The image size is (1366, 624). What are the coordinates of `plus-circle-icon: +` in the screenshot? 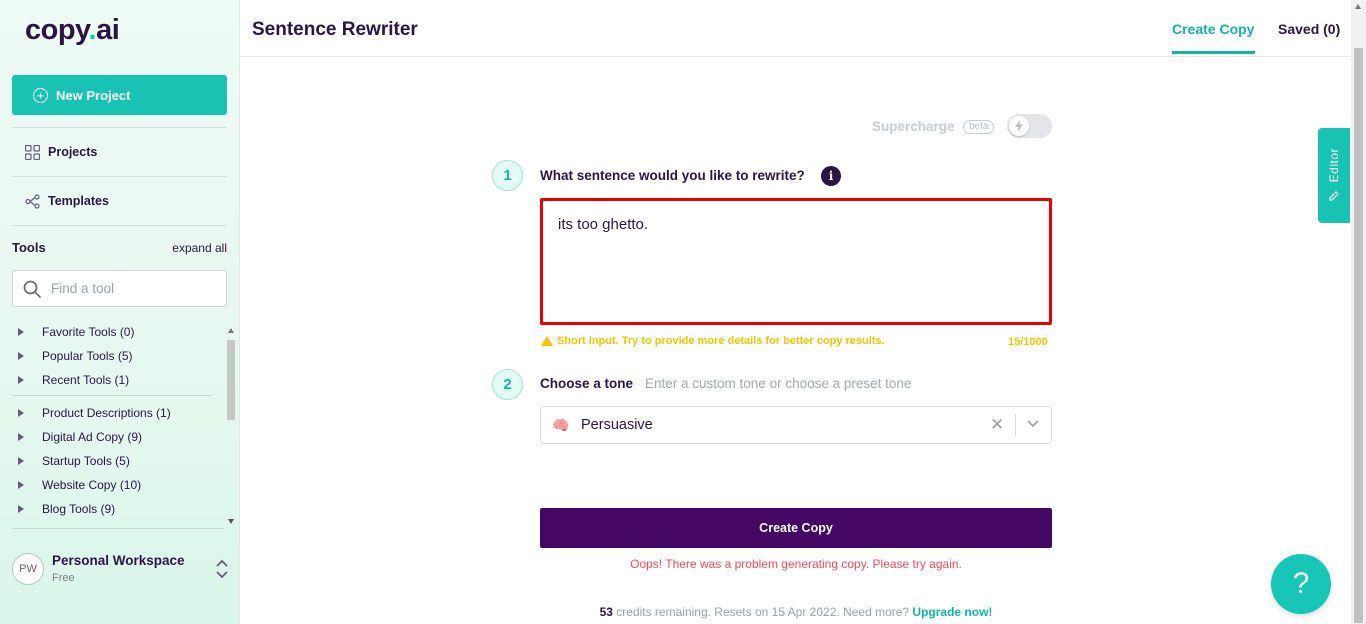 It's located at (40, 95).